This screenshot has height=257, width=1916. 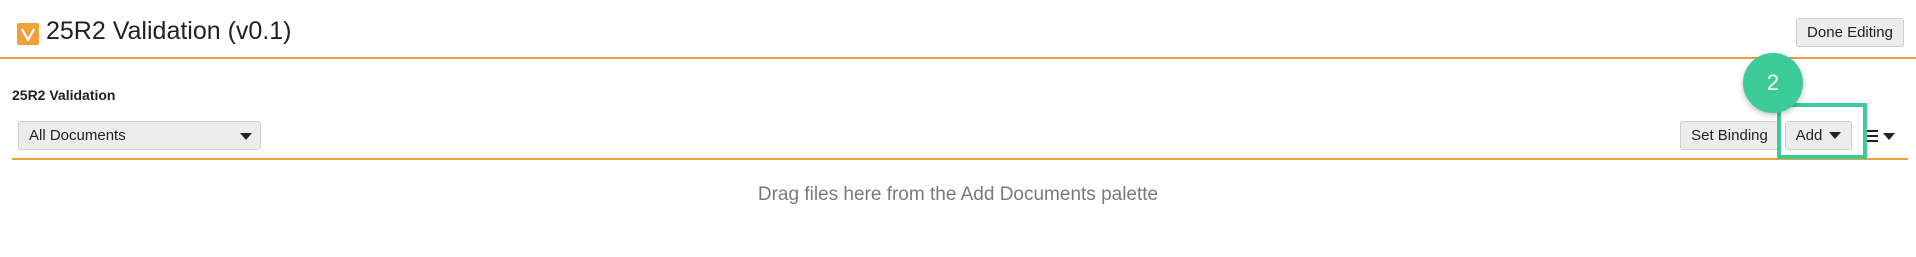 What do you see at coordinates (1822, 131) in the screenshot?
I see `tutorial-highlight-box` at bounding box center [1822, 131].